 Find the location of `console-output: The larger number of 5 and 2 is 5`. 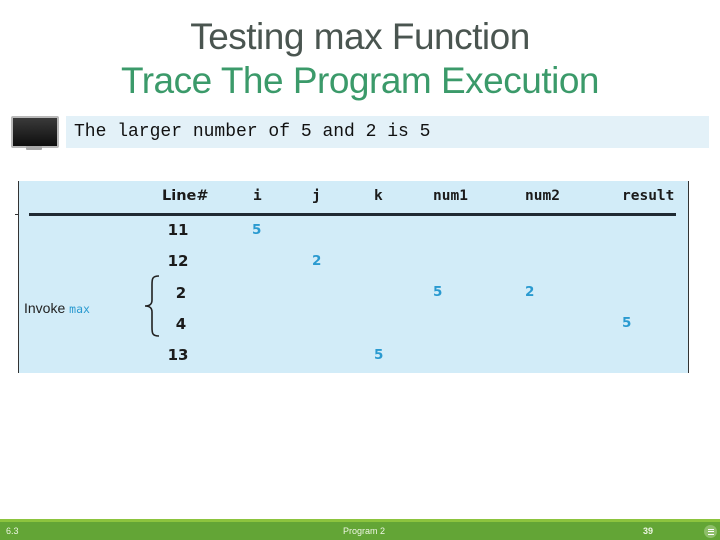

console-output: The larger number of 5 and 2 is 5 is located at coordinates (387, 132).